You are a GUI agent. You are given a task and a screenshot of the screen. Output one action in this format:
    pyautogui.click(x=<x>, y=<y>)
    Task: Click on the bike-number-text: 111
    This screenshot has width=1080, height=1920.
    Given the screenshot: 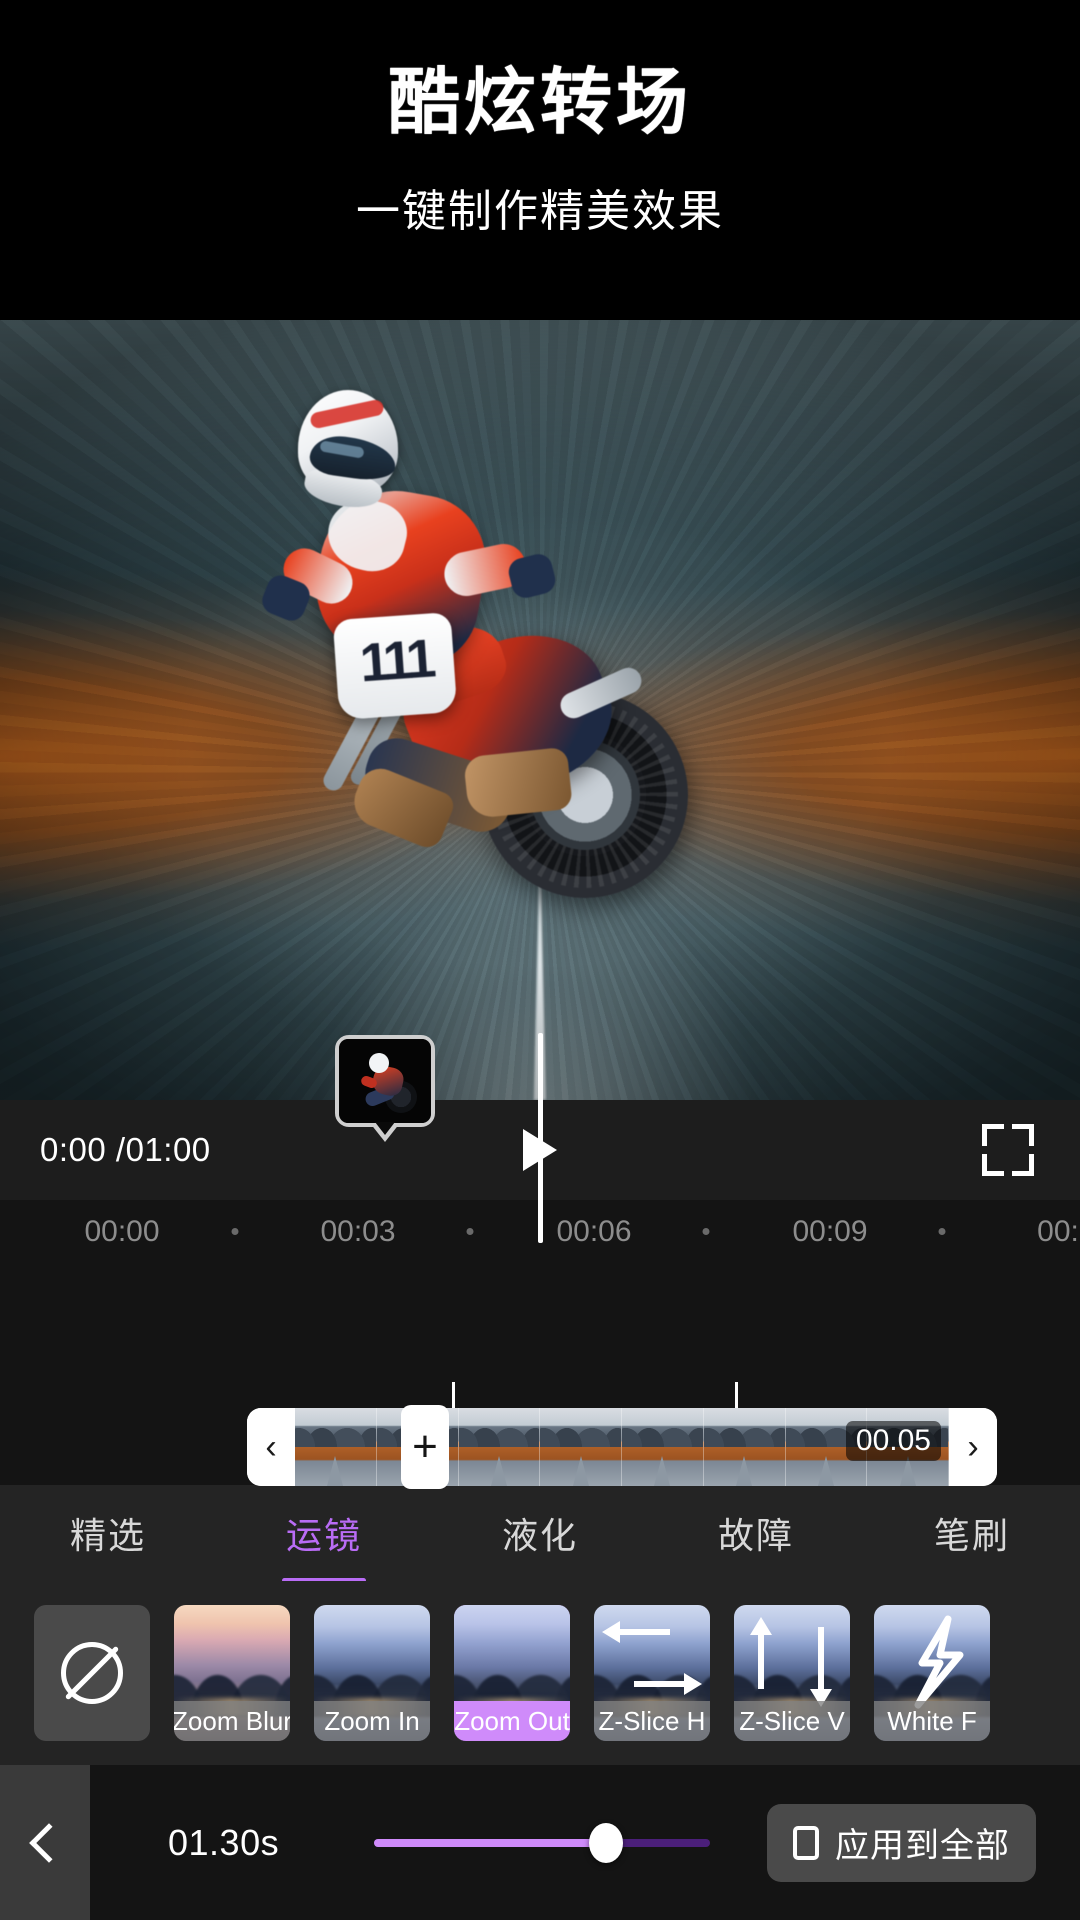 What is the action you would take?
    pyautogui.click(x=396, y=661)
    